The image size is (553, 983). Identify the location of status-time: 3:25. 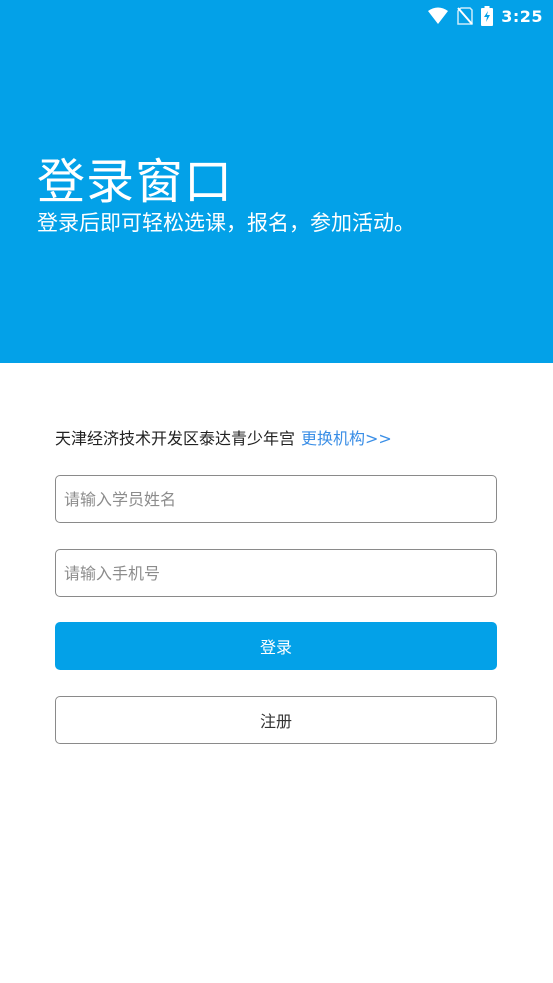
(522, 16).